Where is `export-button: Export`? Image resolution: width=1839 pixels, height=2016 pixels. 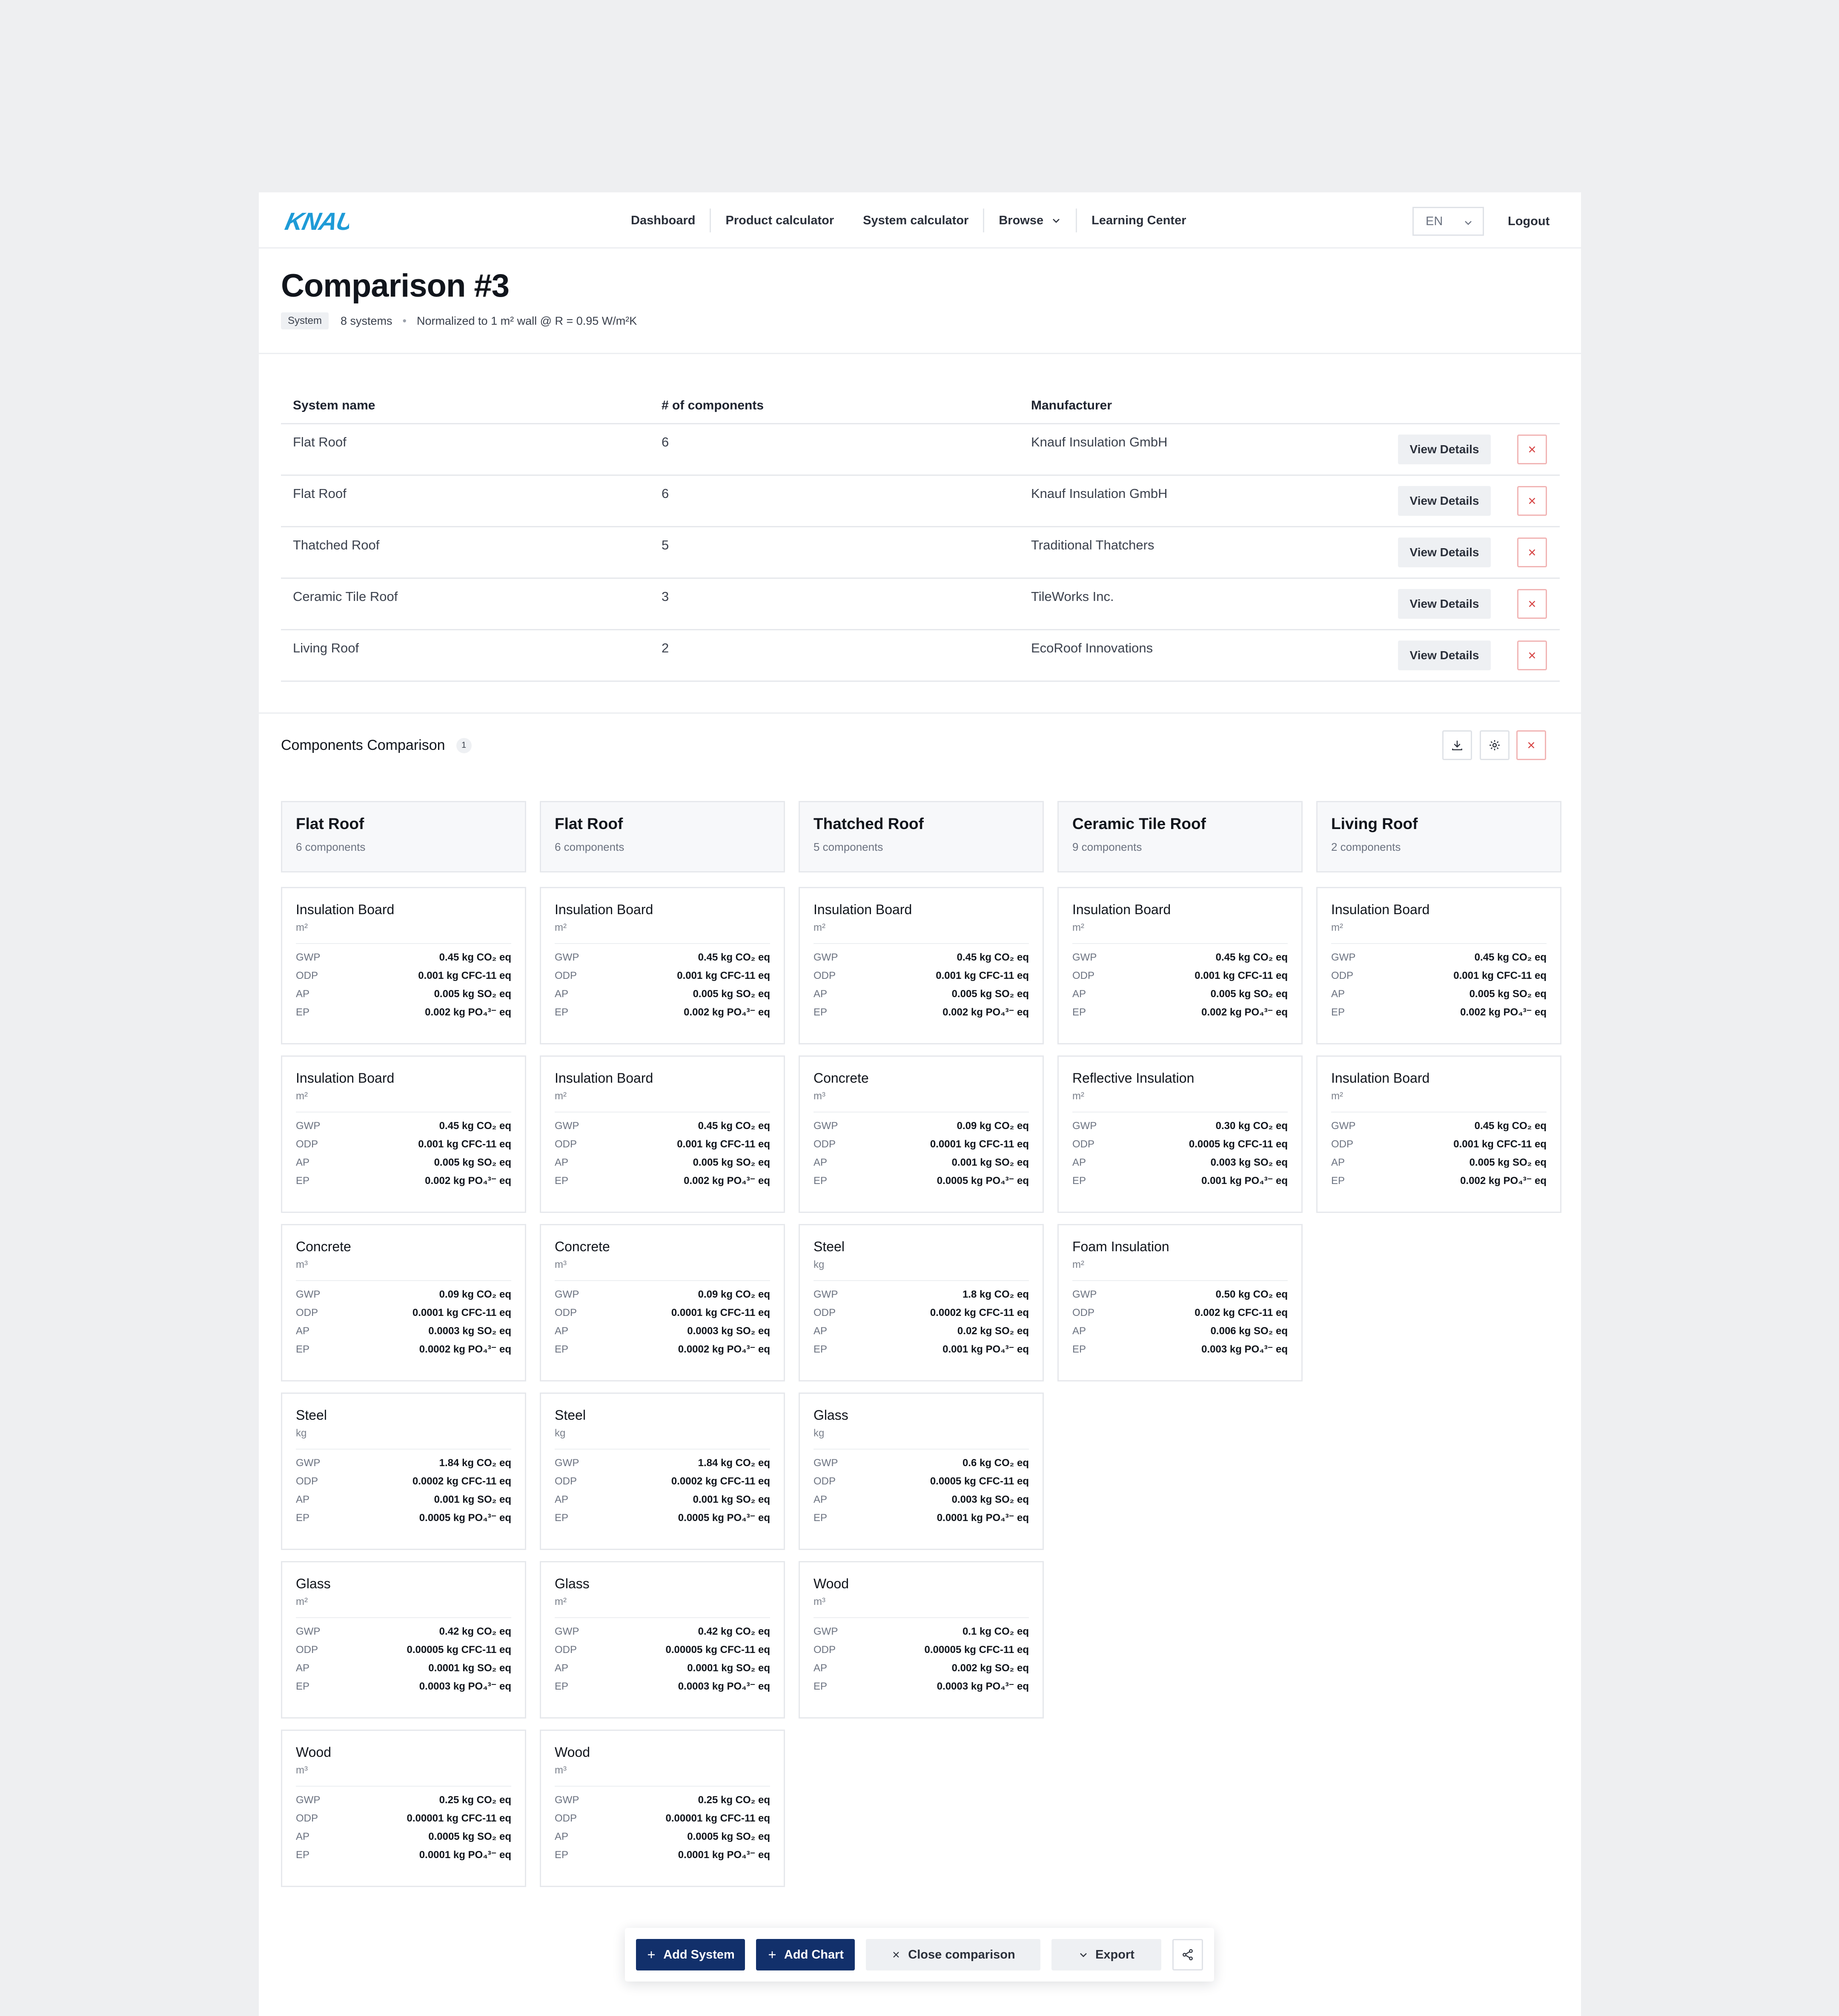 export-button: Export is located at coordinates (1106, 1954).